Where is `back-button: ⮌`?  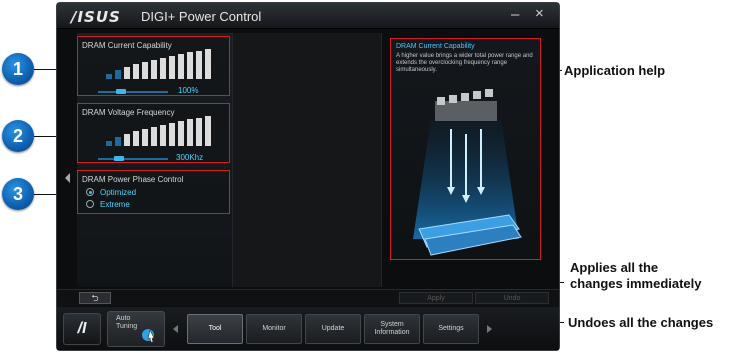
back-button: ⮌ is located at coordinates (95, 298).